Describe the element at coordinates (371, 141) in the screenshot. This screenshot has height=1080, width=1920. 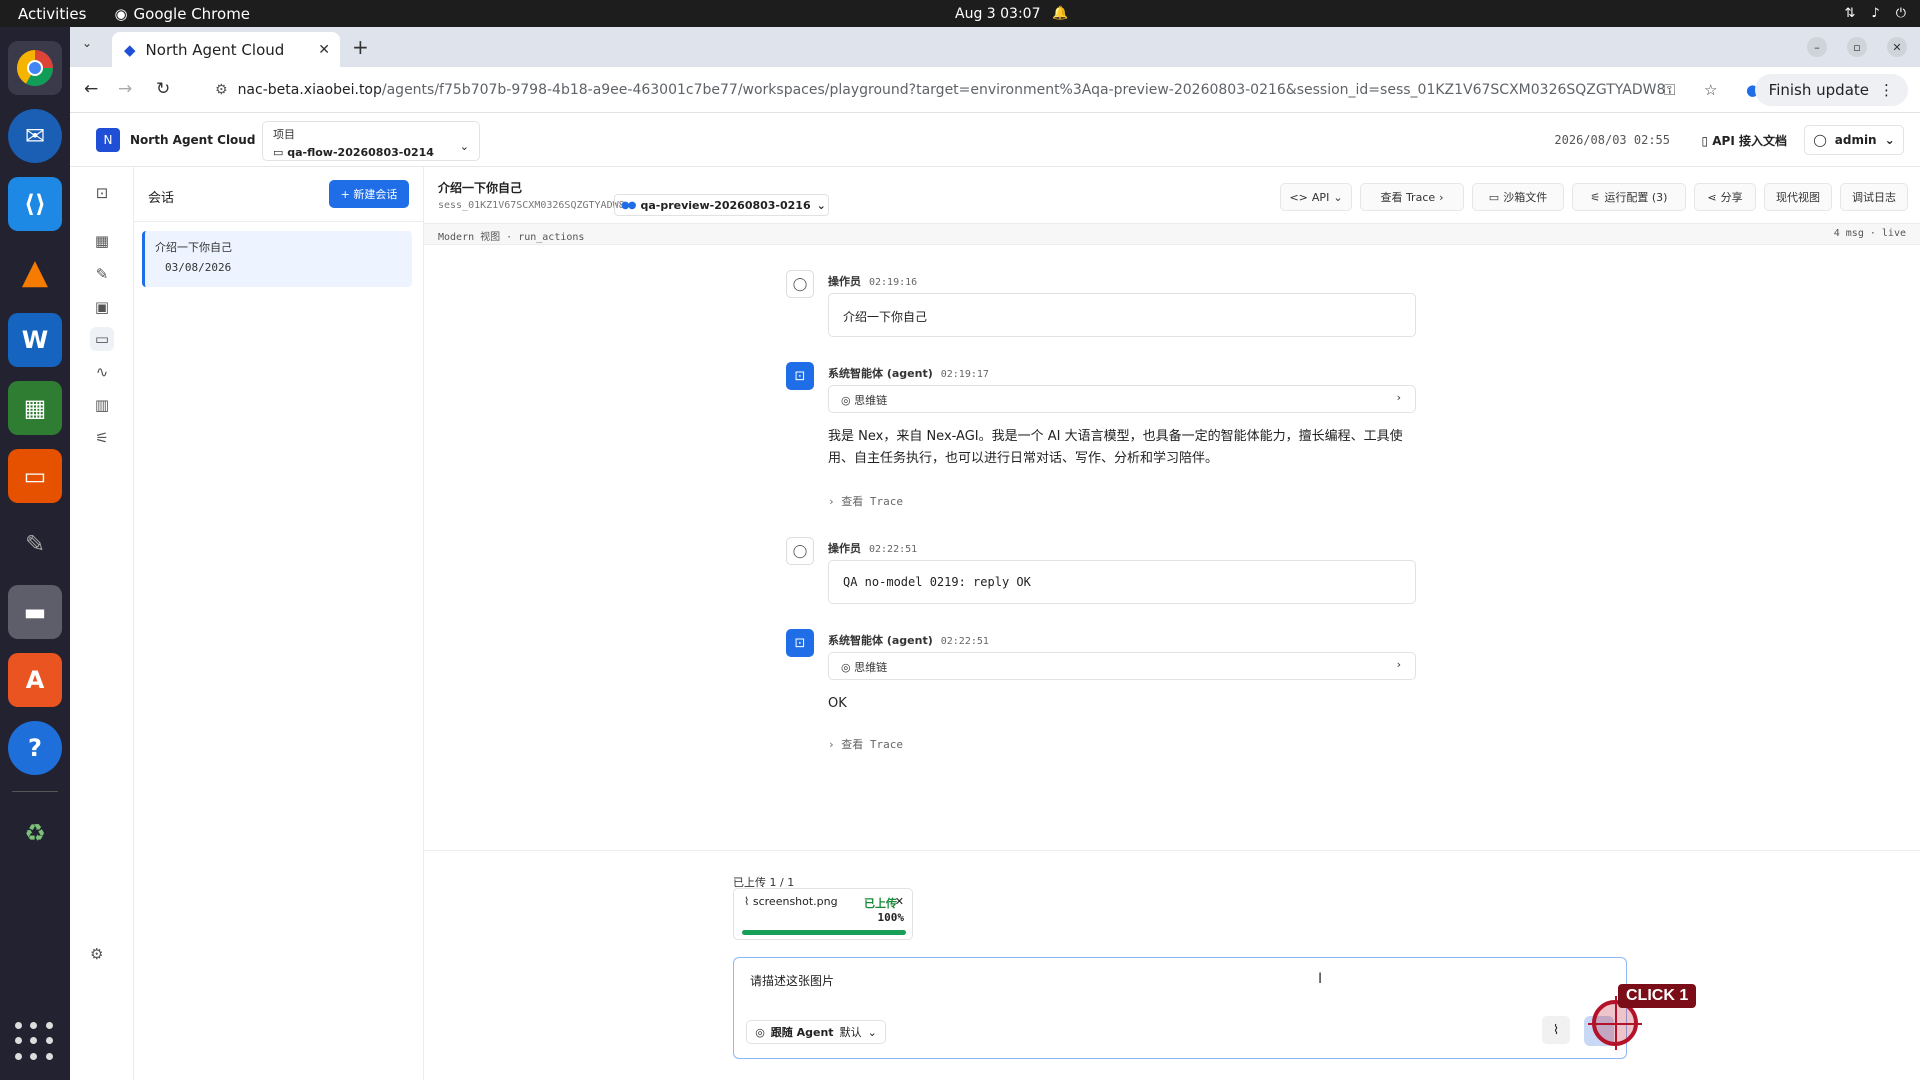
I see `project-selector: 项目 ▭ qa-flow-20260803-0214 ⌄` at that location.